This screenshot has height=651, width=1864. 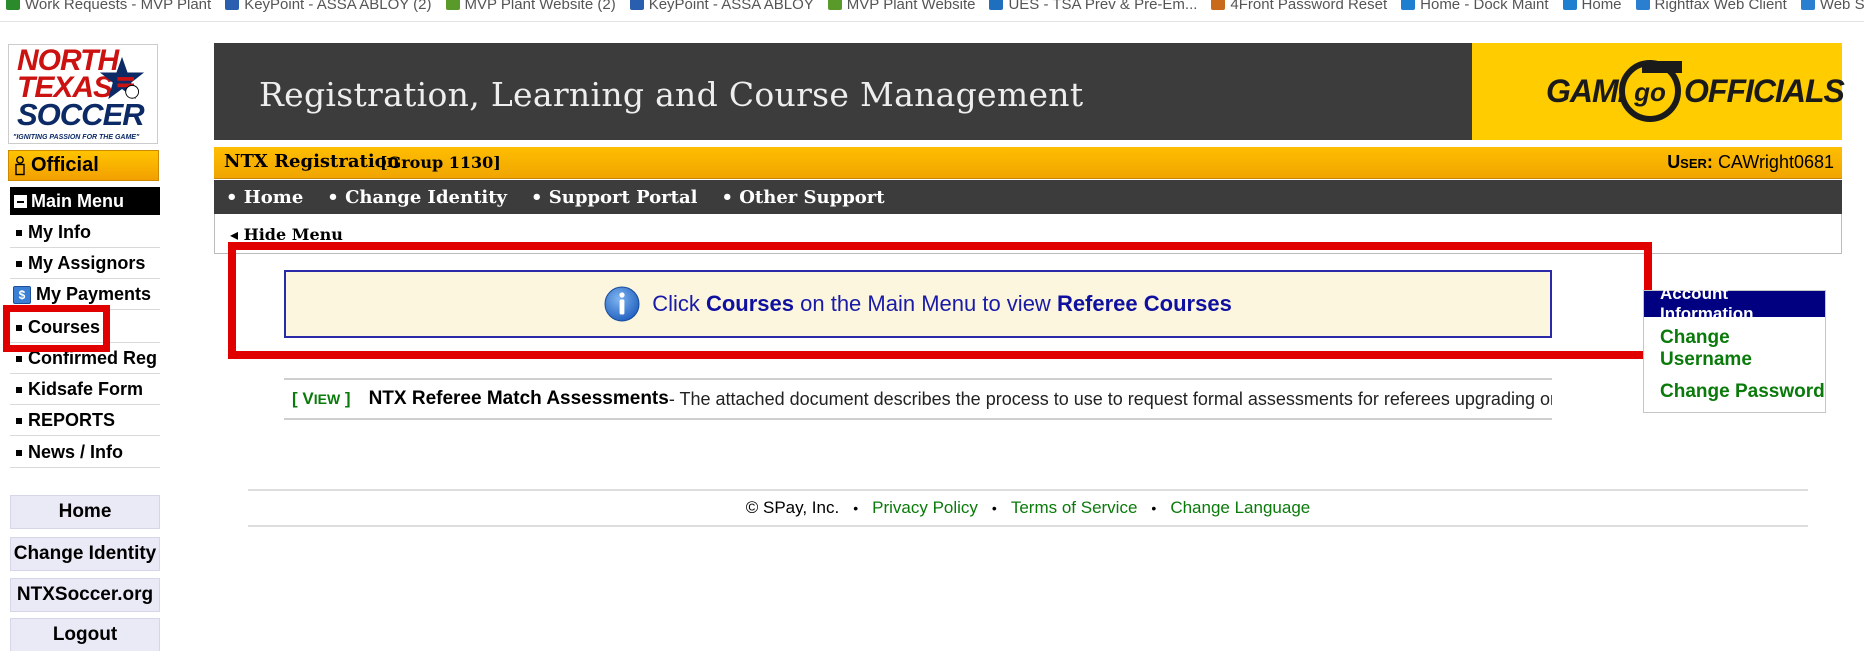 What do you see at coordinates (83, 165) in the screenshot?
I see `role-official: Official` at bounding box center [83, 165].